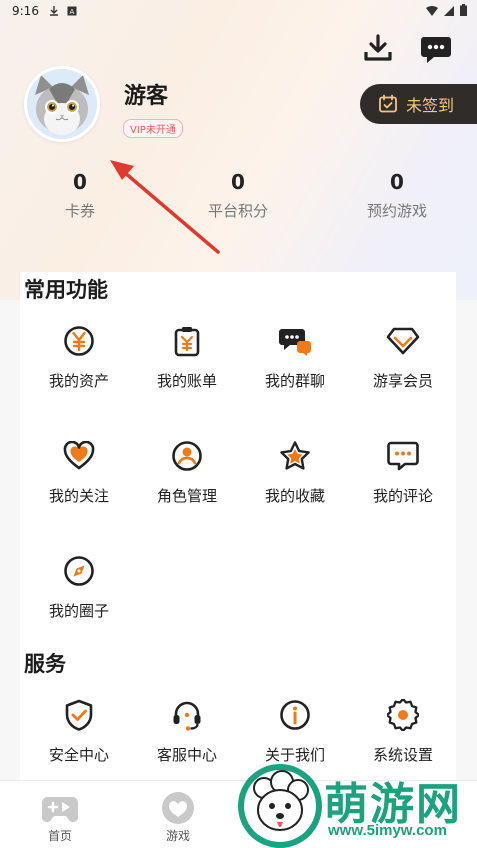 The image size is (477, 848). I want to click on download-icon, so click(378, 47).